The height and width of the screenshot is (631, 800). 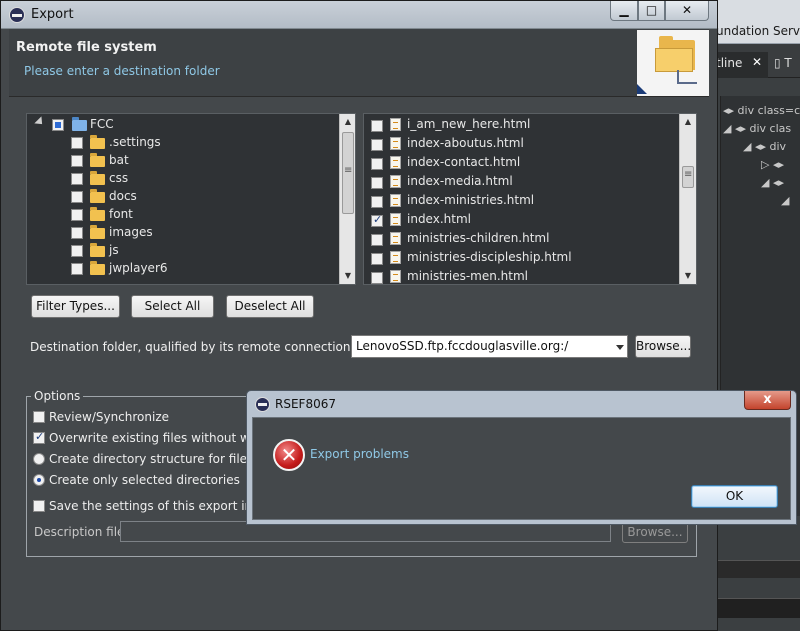 What do you see at coordinates (39, 506) in the screenshot?
I see `save-settings-checkbox` at bounding box center [39, 506].